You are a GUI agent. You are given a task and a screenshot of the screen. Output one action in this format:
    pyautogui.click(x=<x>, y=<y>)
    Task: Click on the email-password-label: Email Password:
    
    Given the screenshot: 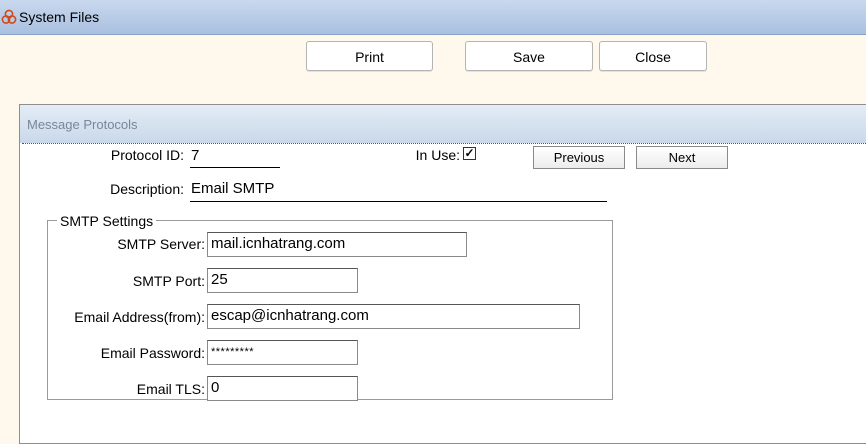 What is the action you would take?
    pyautogui.click(x=152, y=353)
    